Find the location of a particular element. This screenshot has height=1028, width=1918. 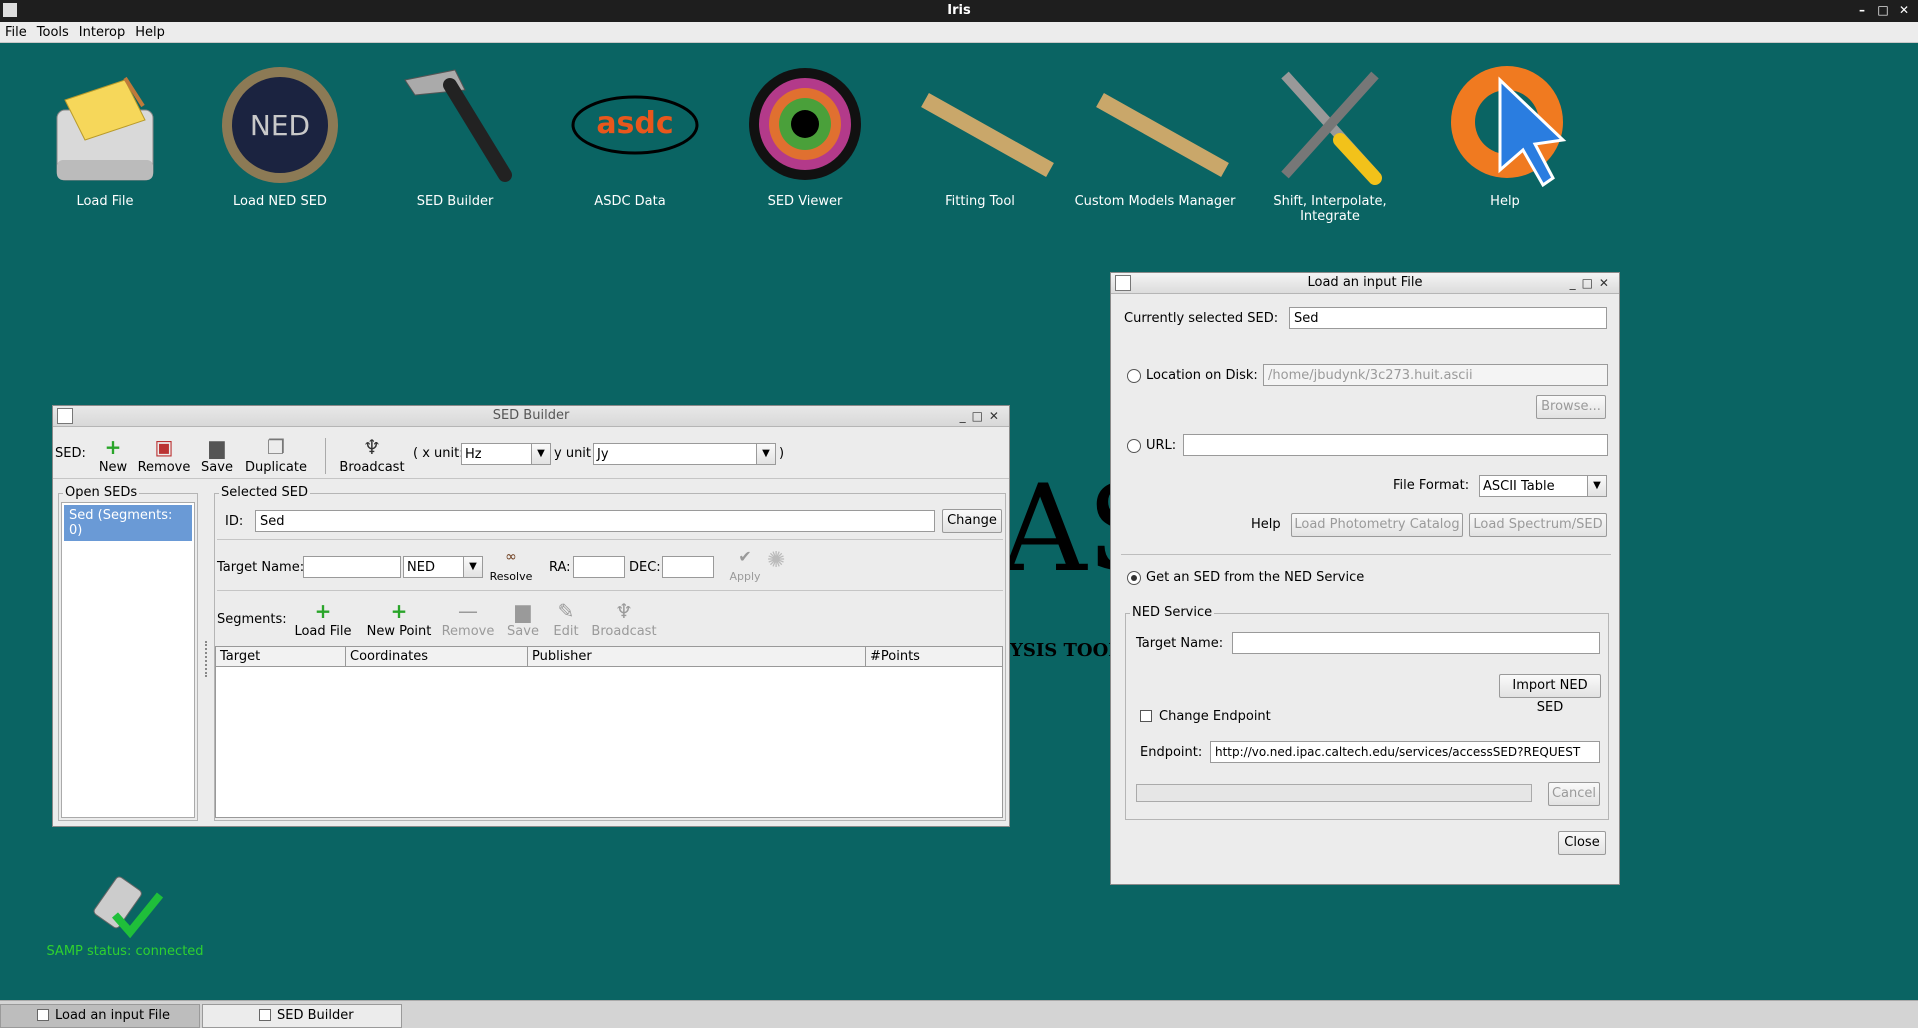

desktop-icon-label: ASDC Data is located at coordinates (630, 201).